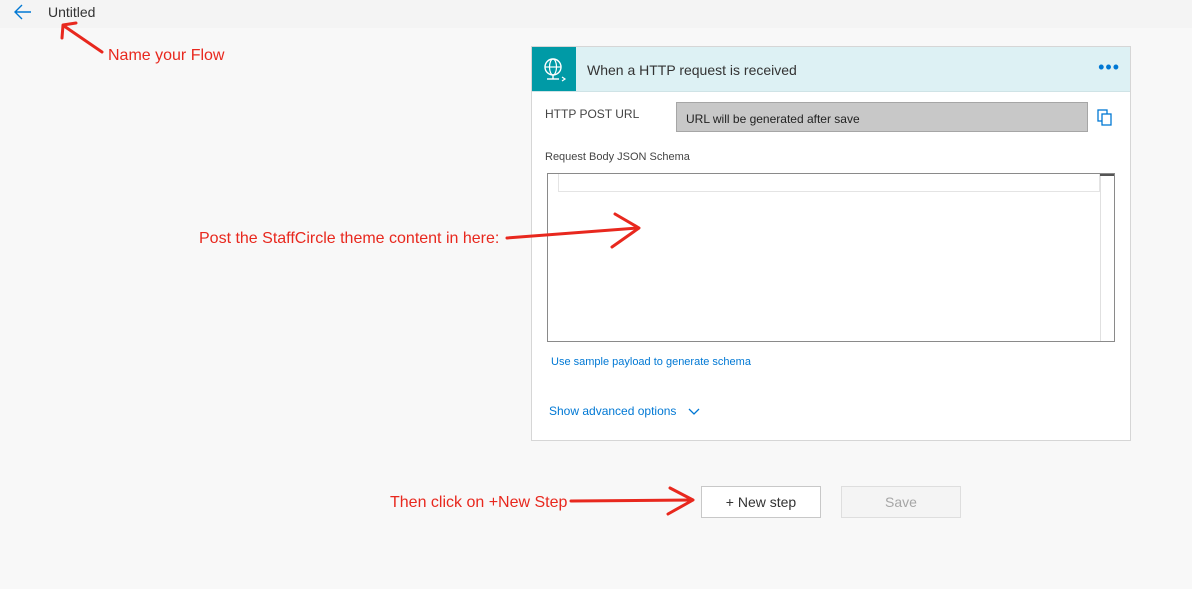  I want to click on trigger-icon-tile, so click(554, 69).